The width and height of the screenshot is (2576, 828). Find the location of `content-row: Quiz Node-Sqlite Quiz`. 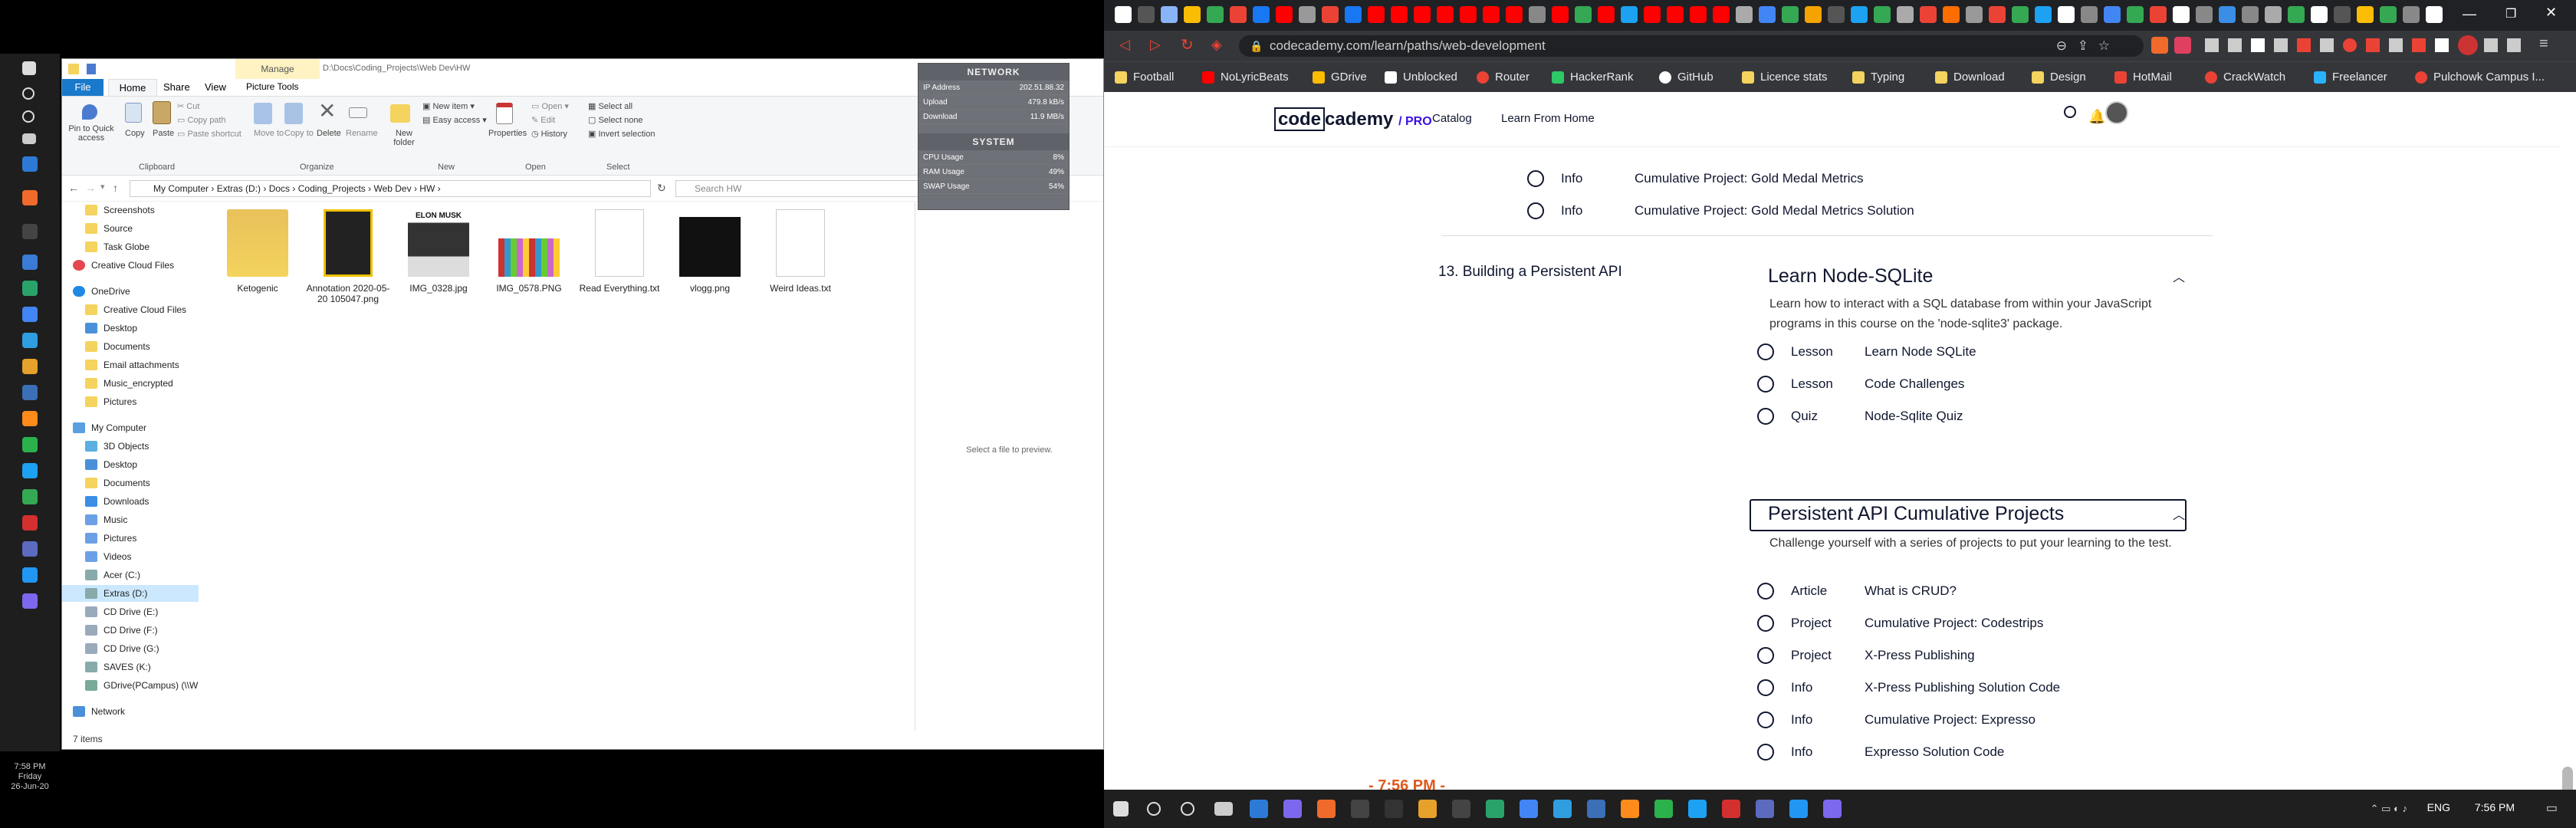

content-row: Quiz Node-Sqlite Quiz is located at coordinates (1860, 416).